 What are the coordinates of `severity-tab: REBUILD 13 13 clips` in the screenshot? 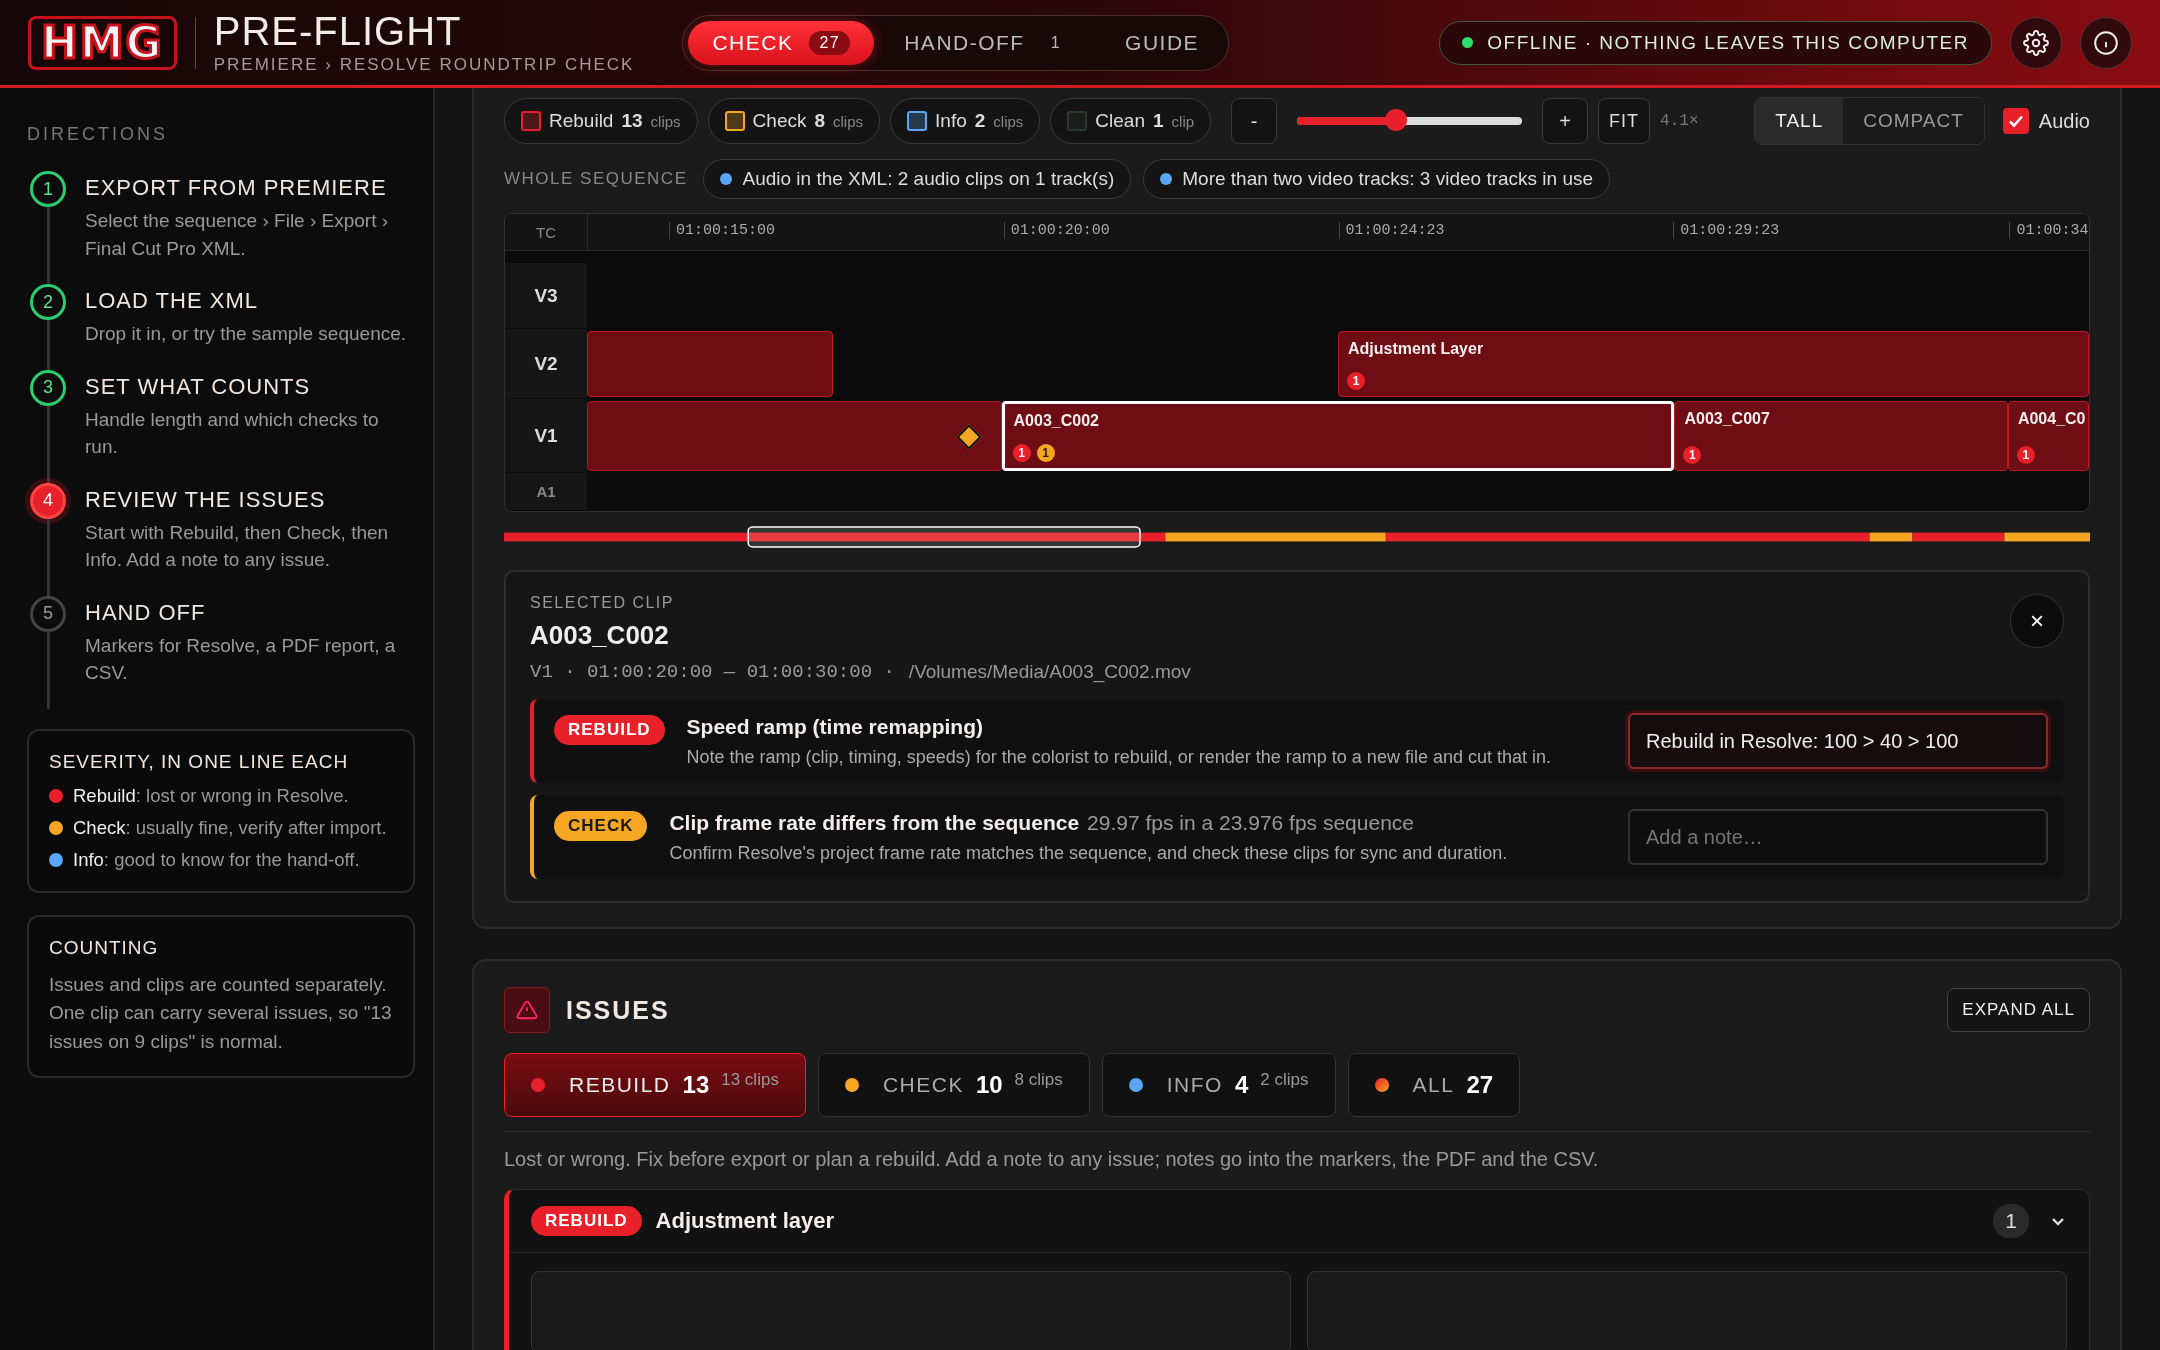 It's located at (655, 1085).